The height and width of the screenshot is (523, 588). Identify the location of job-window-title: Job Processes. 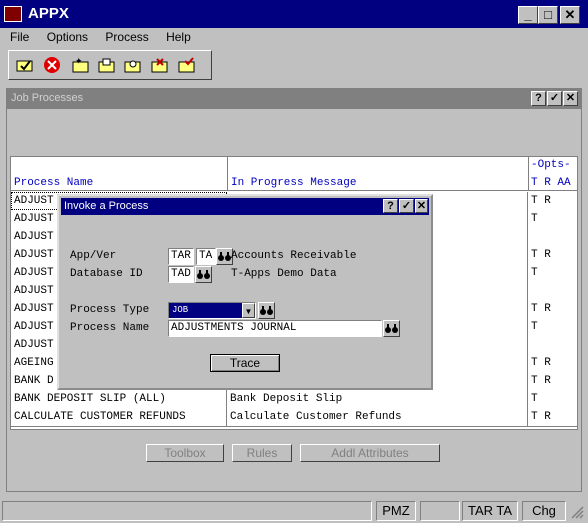
(47, 98).